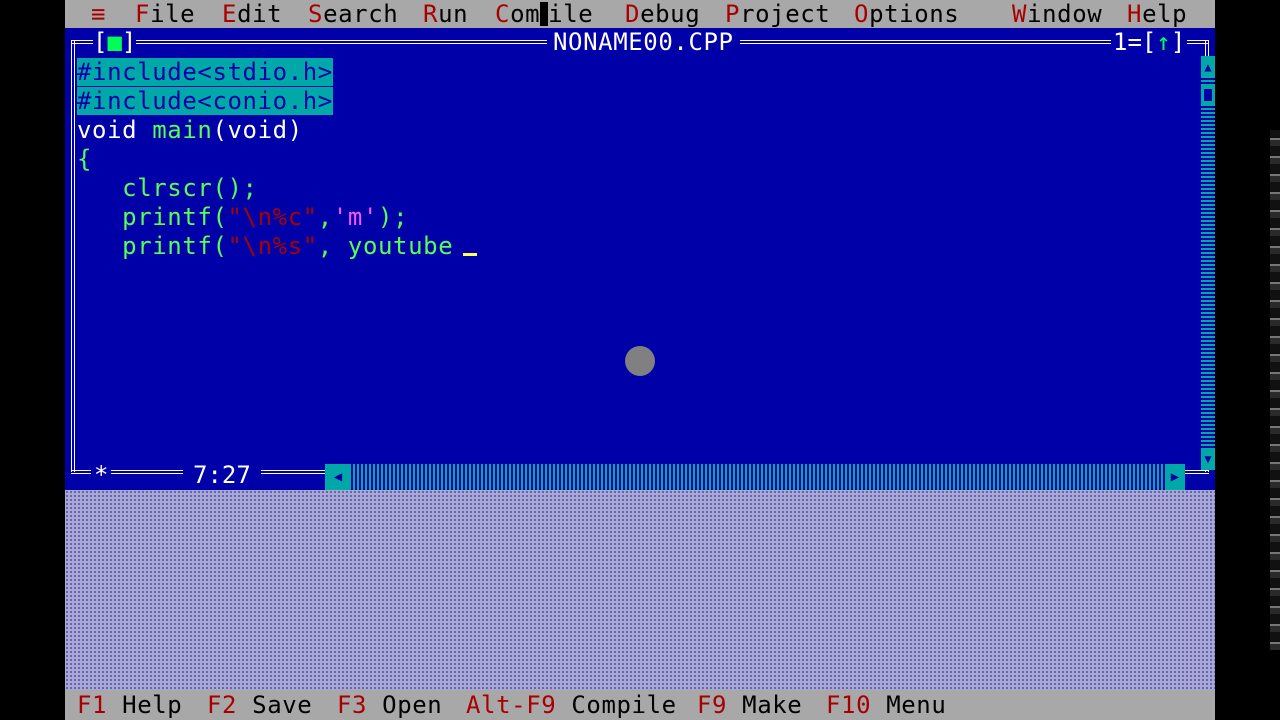 The image size is (1280, 720). What do you see at coordinates (129, 42) in the screenshot?
I see `close-bracket-right: ]` at bounding box center [129, 42].